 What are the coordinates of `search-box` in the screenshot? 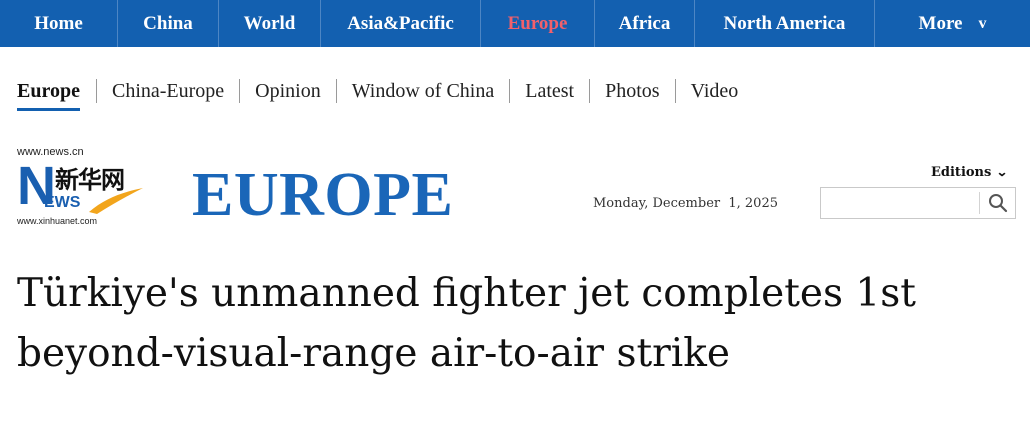 It's located at (918, 203).